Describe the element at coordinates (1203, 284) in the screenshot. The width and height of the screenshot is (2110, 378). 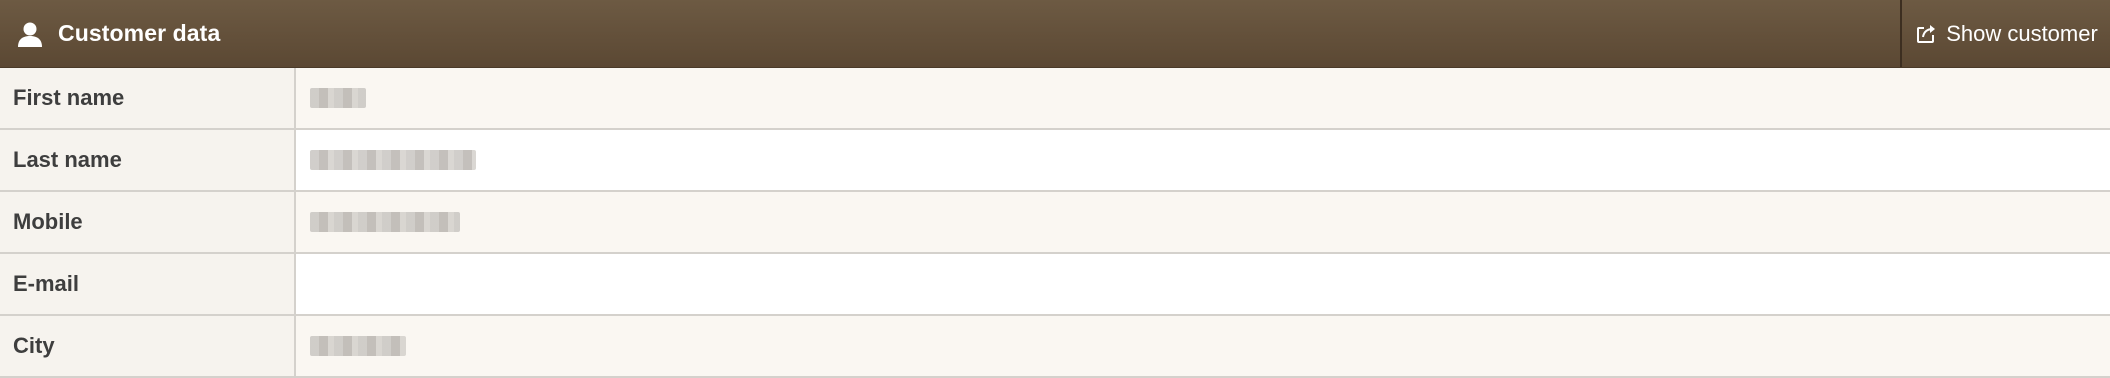
I see `field-value-email` at that location.